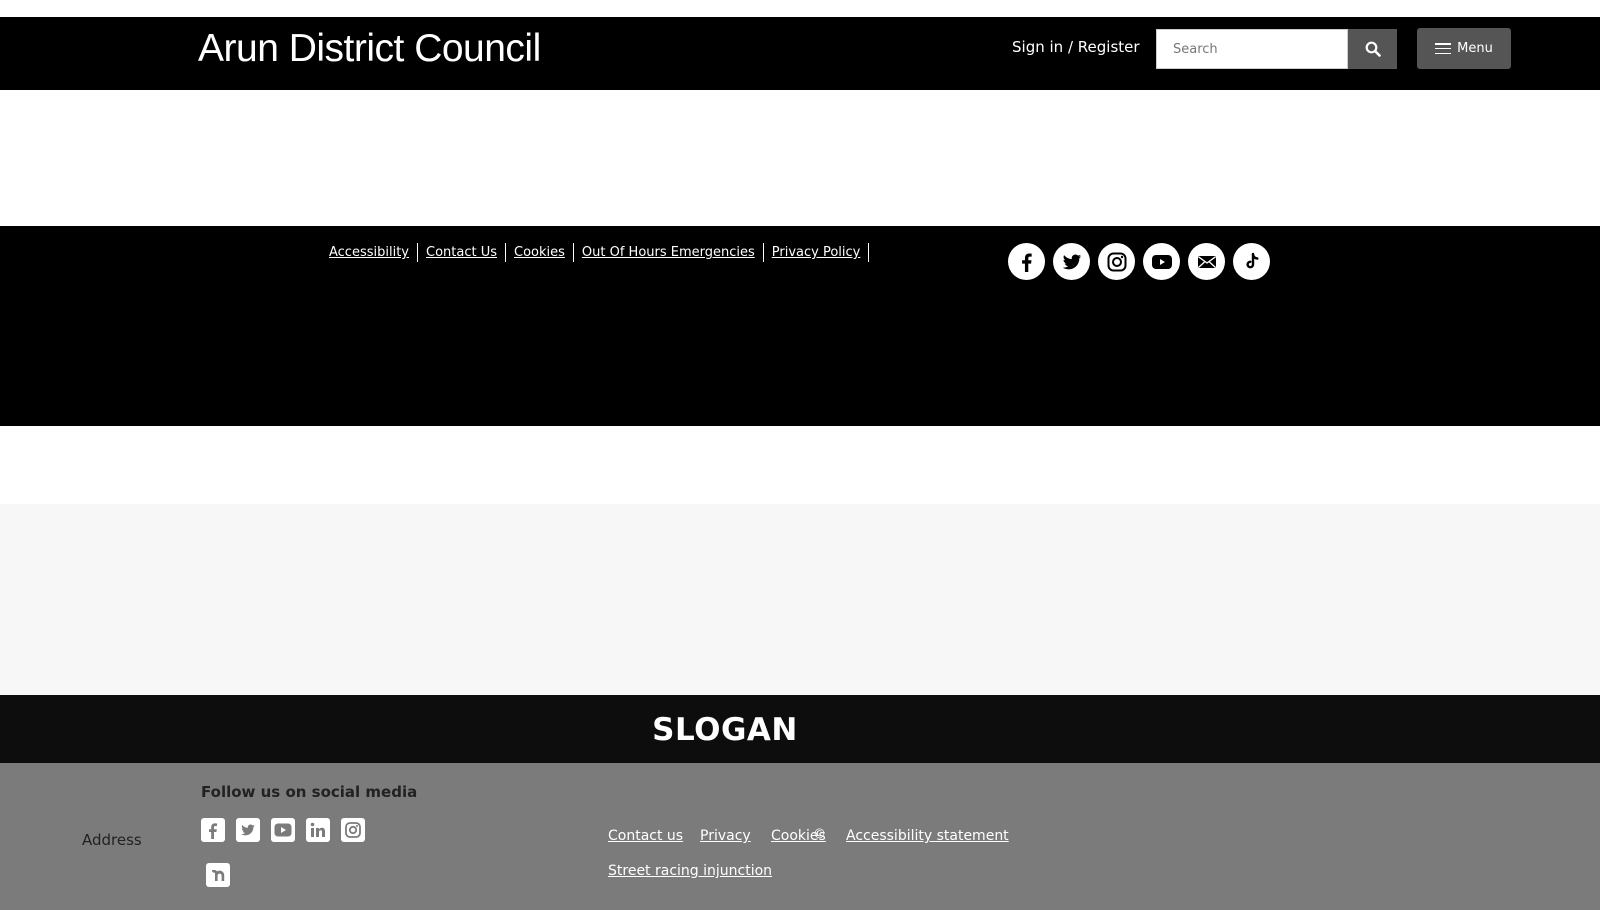 The width and height of the screenshot is (1600, 910). I want to click on footer-social-icons, so click(1139, 261).